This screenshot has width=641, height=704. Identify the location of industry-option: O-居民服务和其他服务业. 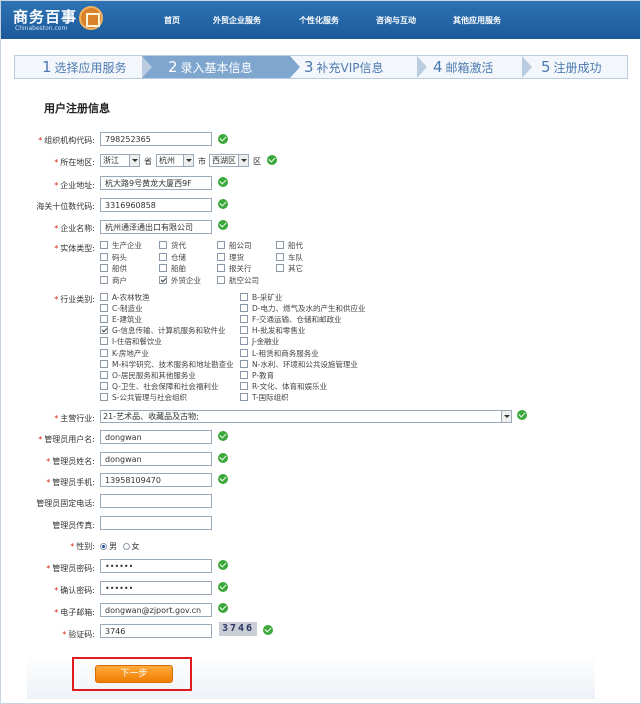
(148, 375).